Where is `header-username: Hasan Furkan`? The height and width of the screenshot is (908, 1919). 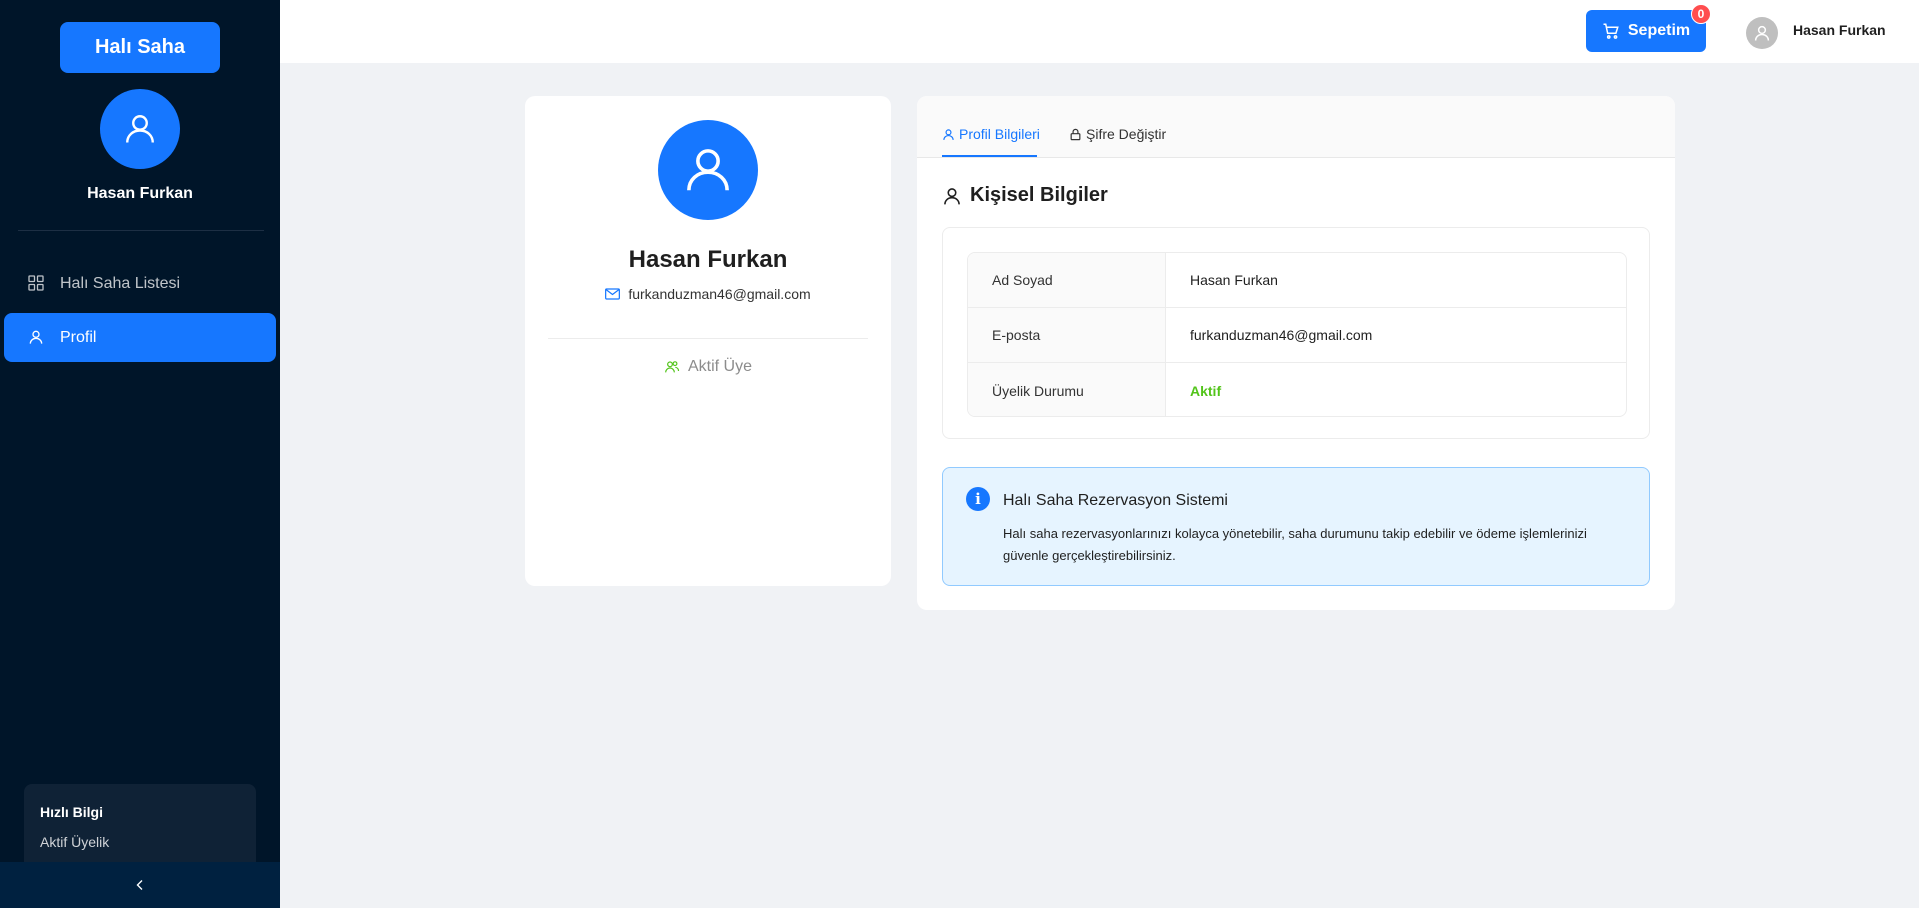 header-username: Hasan Furkan is located at coordinates (1839, 30).